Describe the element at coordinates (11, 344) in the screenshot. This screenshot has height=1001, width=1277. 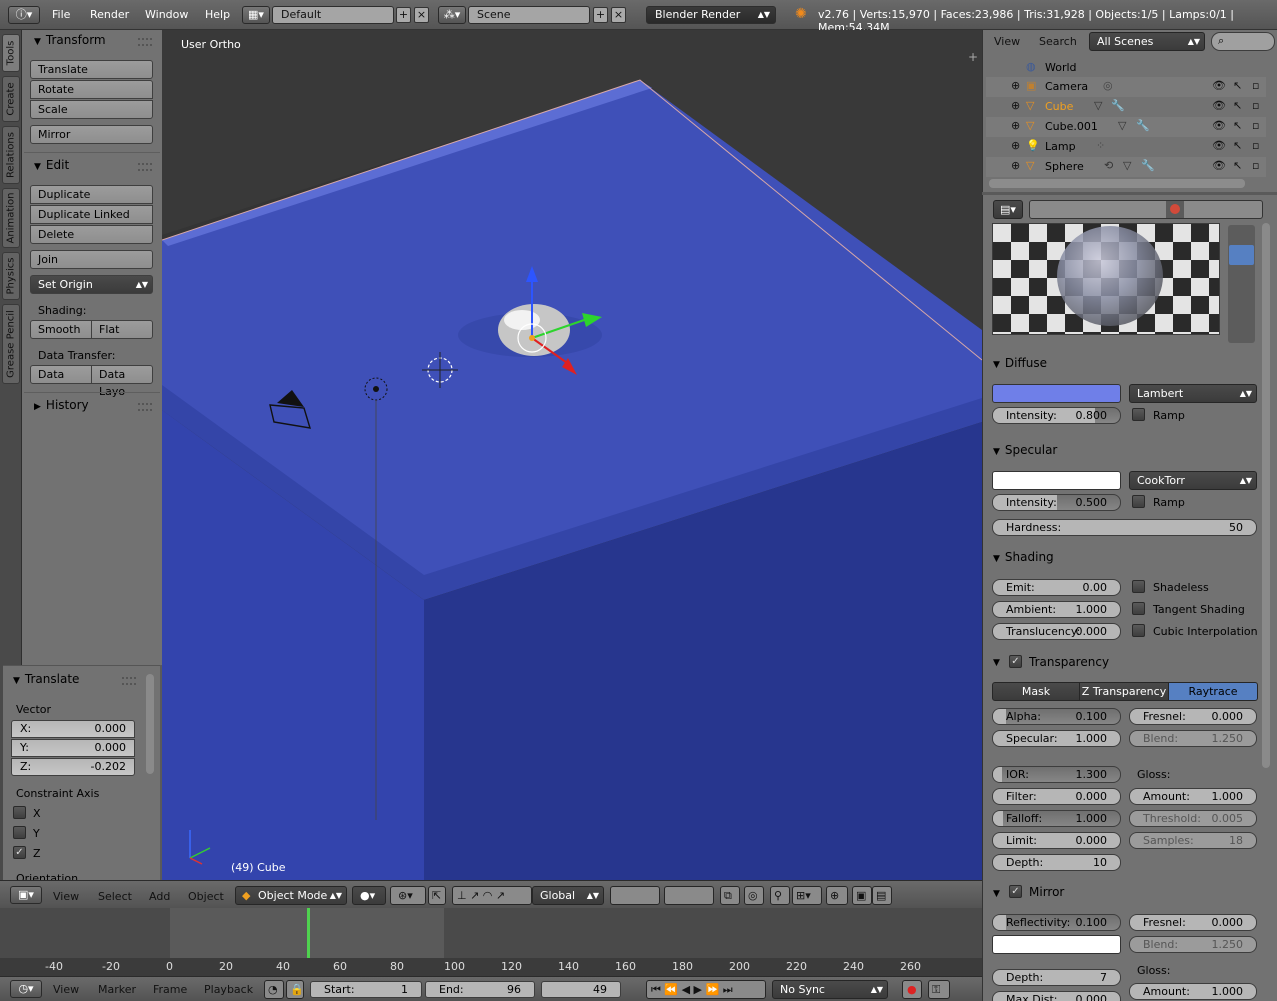
I see `tab-grease-pencil: Grease Pencil` at that location.